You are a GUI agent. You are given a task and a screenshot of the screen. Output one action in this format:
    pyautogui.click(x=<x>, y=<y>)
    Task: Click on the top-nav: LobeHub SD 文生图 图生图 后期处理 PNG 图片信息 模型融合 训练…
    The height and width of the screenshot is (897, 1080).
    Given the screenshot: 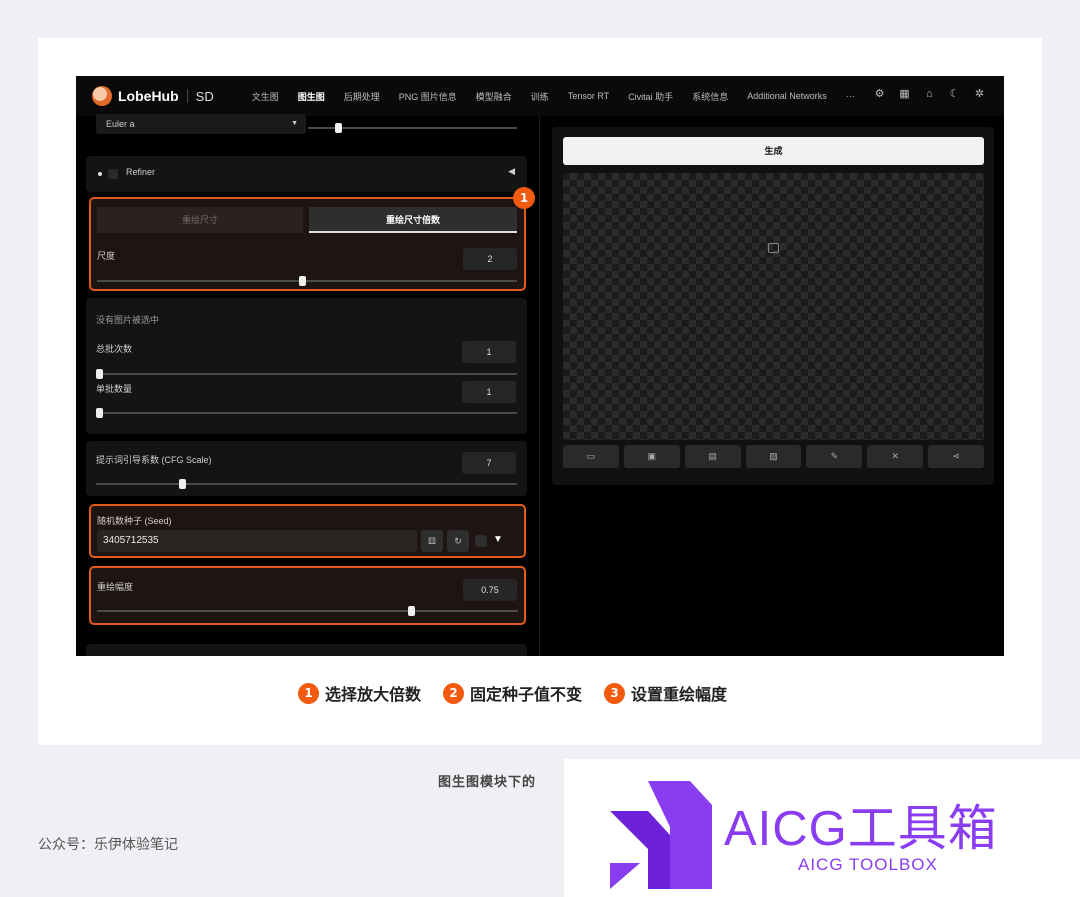 What is the action you would take?
    pyautogui.click(x=540, y=96)
    